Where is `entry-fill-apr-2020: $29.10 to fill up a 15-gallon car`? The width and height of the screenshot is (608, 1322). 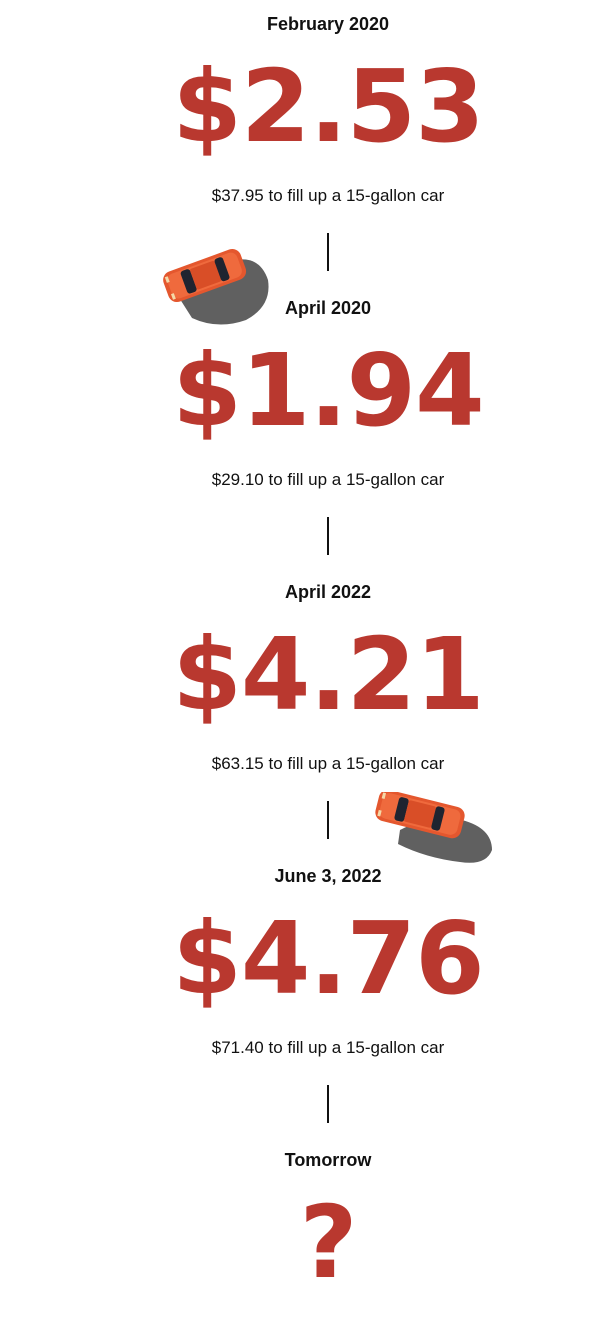
entry-fill-apr-2020: $29.10 to fill up a 15-gallon car is located at coordinates (328, 479).